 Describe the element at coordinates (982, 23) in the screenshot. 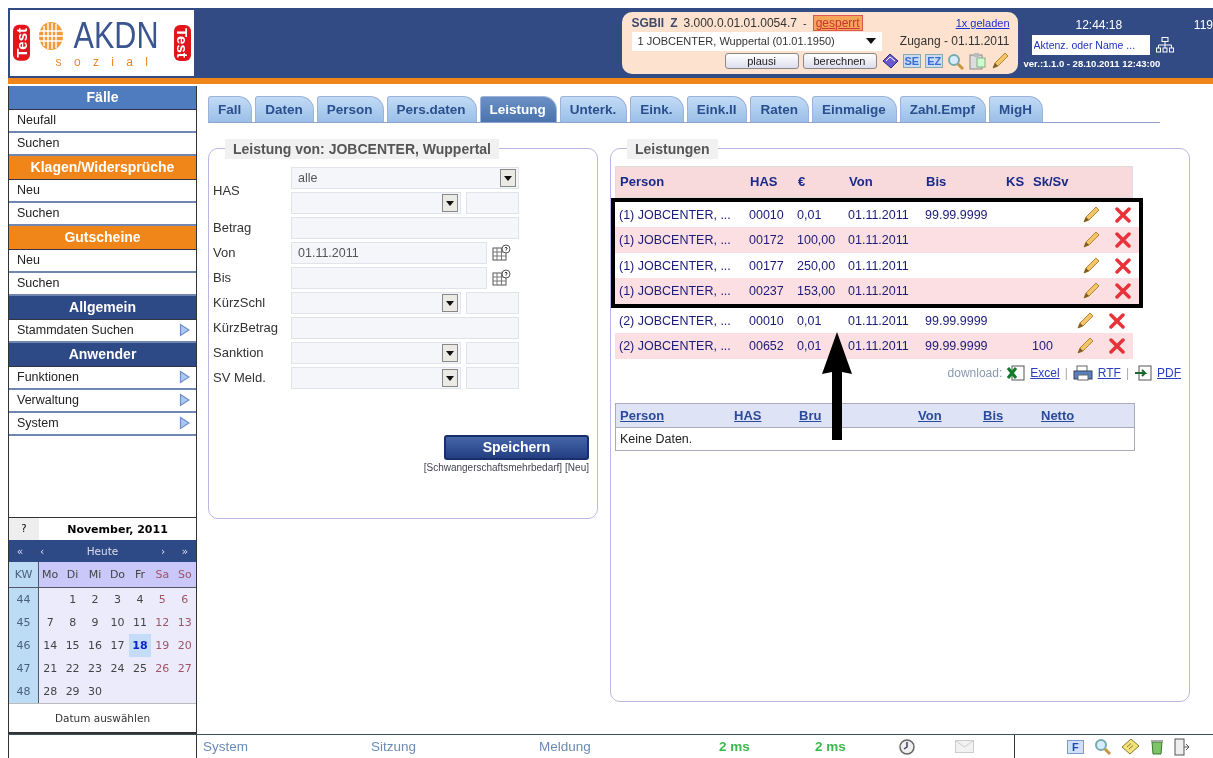

I see `loaded-link: 1x geladen` at that location.